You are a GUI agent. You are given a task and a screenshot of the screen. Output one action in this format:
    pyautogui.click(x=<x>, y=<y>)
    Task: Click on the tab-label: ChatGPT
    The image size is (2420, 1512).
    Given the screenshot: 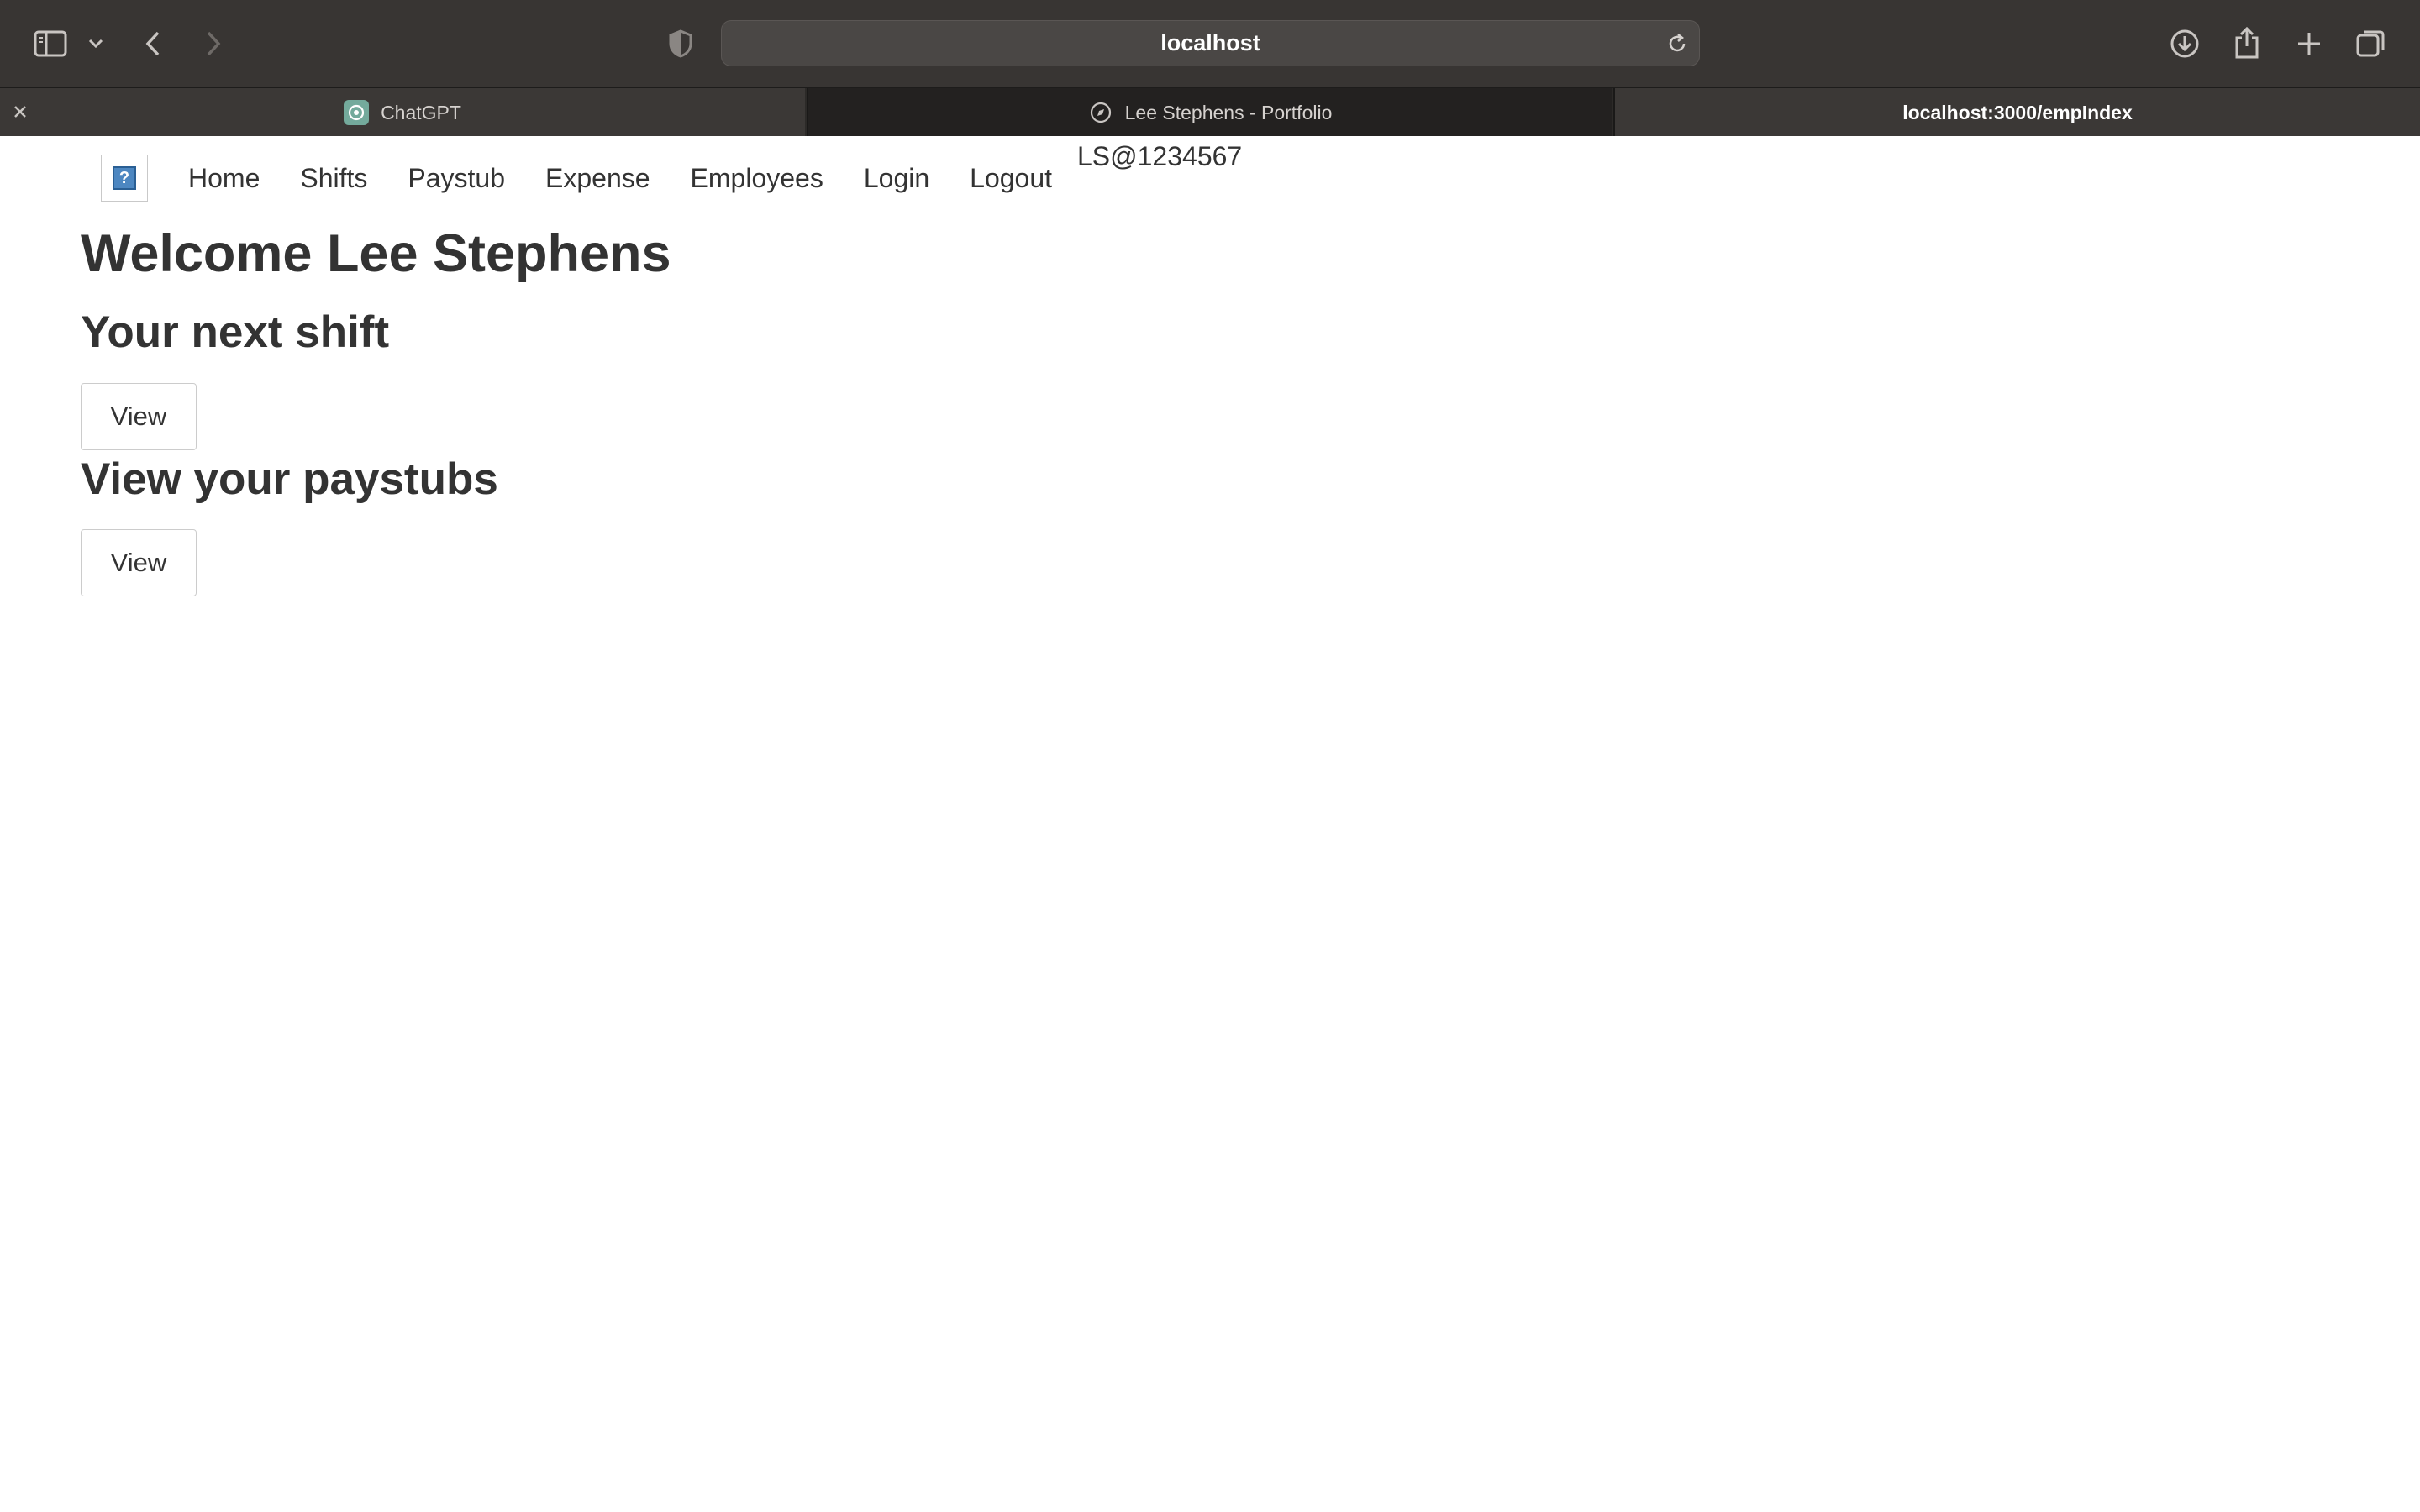 What is the action you would take?
    pyautogui.click(x=421, y=112)
    